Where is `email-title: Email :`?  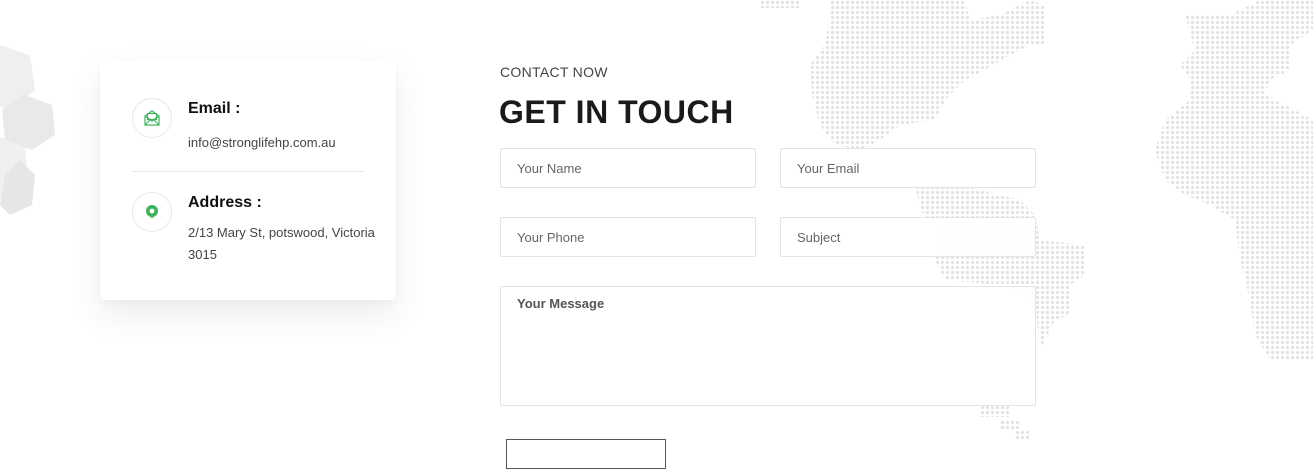
email-title: Email : is located at coordinates (214, 108).